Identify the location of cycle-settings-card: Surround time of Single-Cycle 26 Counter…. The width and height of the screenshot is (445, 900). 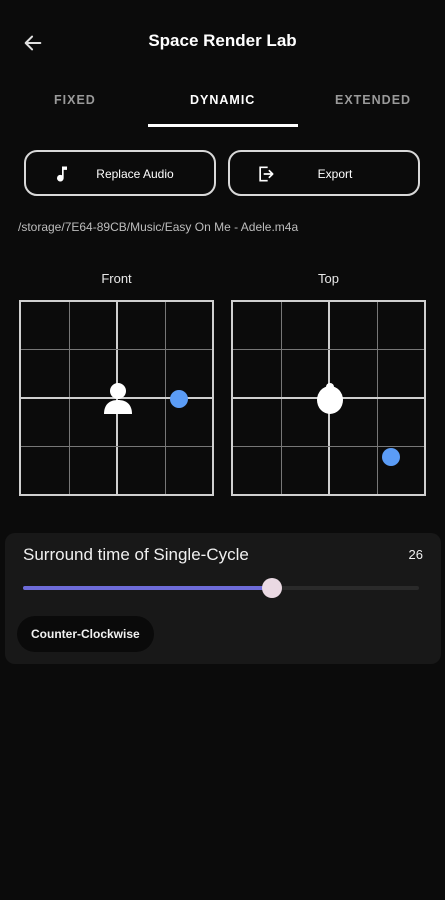
(223, 598).